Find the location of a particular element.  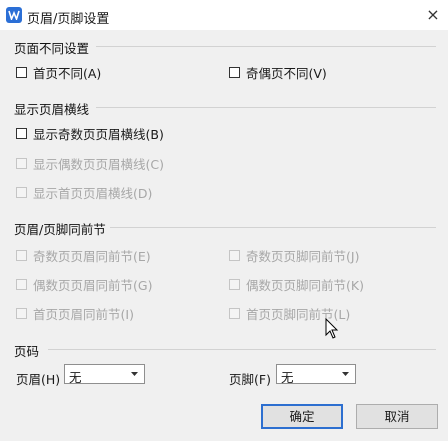

mouse-cursor-icon is located at coordinates (332, 328).